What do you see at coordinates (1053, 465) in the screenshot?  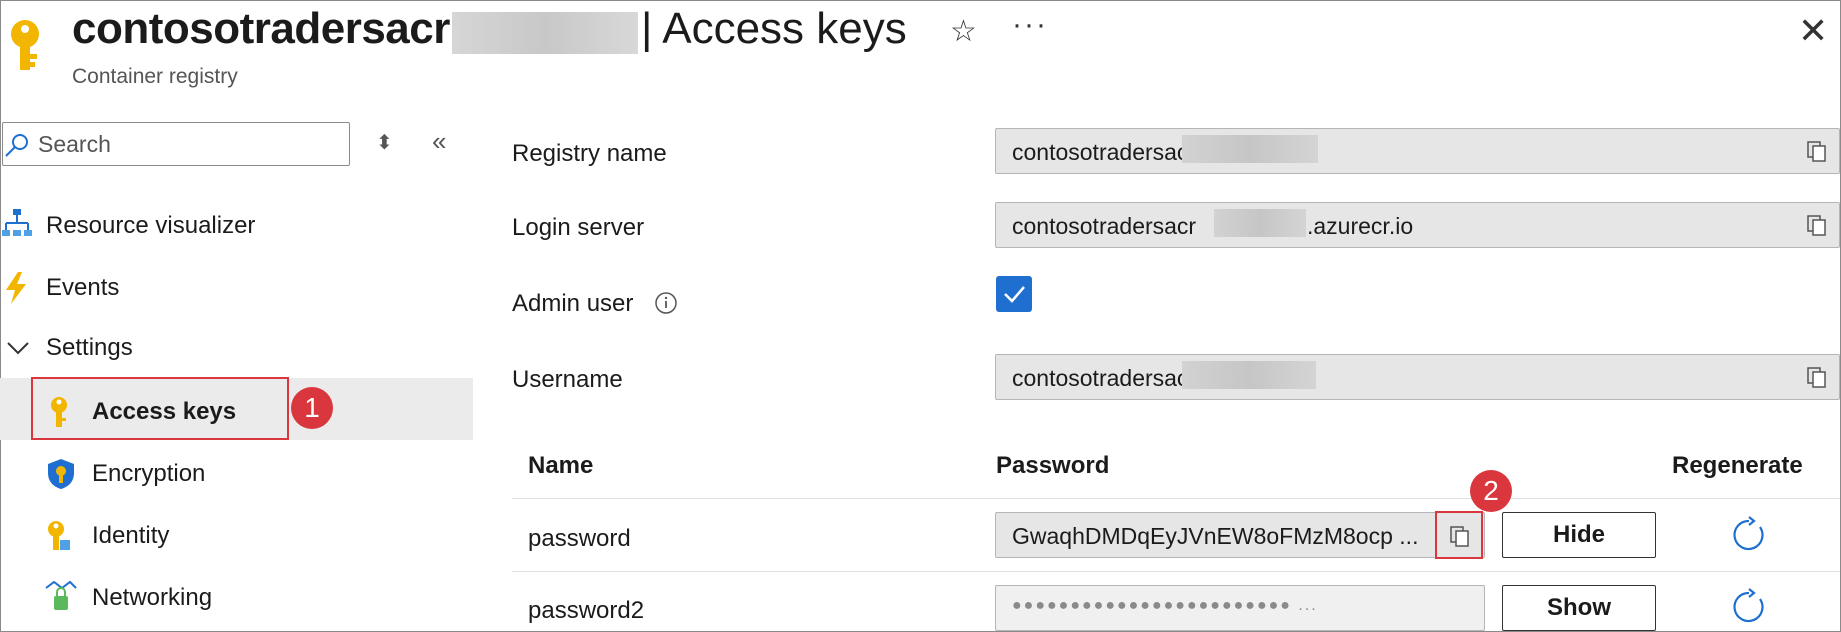 I see `column-header-password: Password` at bounding box center [1053, 465].